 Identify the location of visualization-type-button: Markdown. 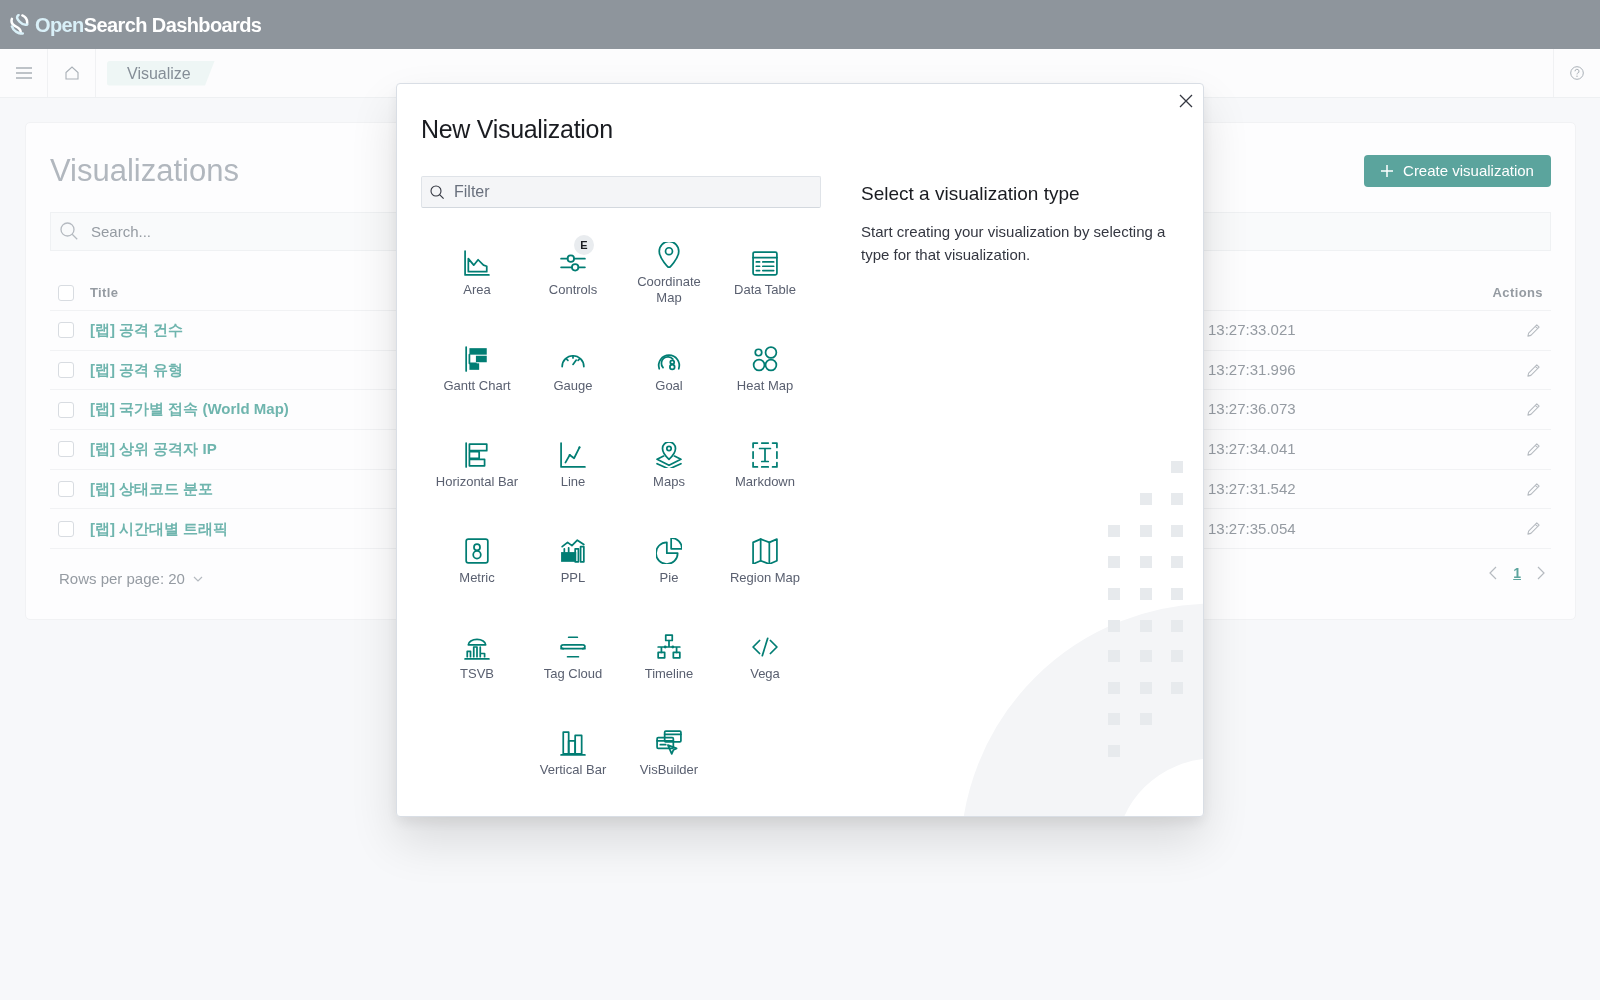
(765, 466).